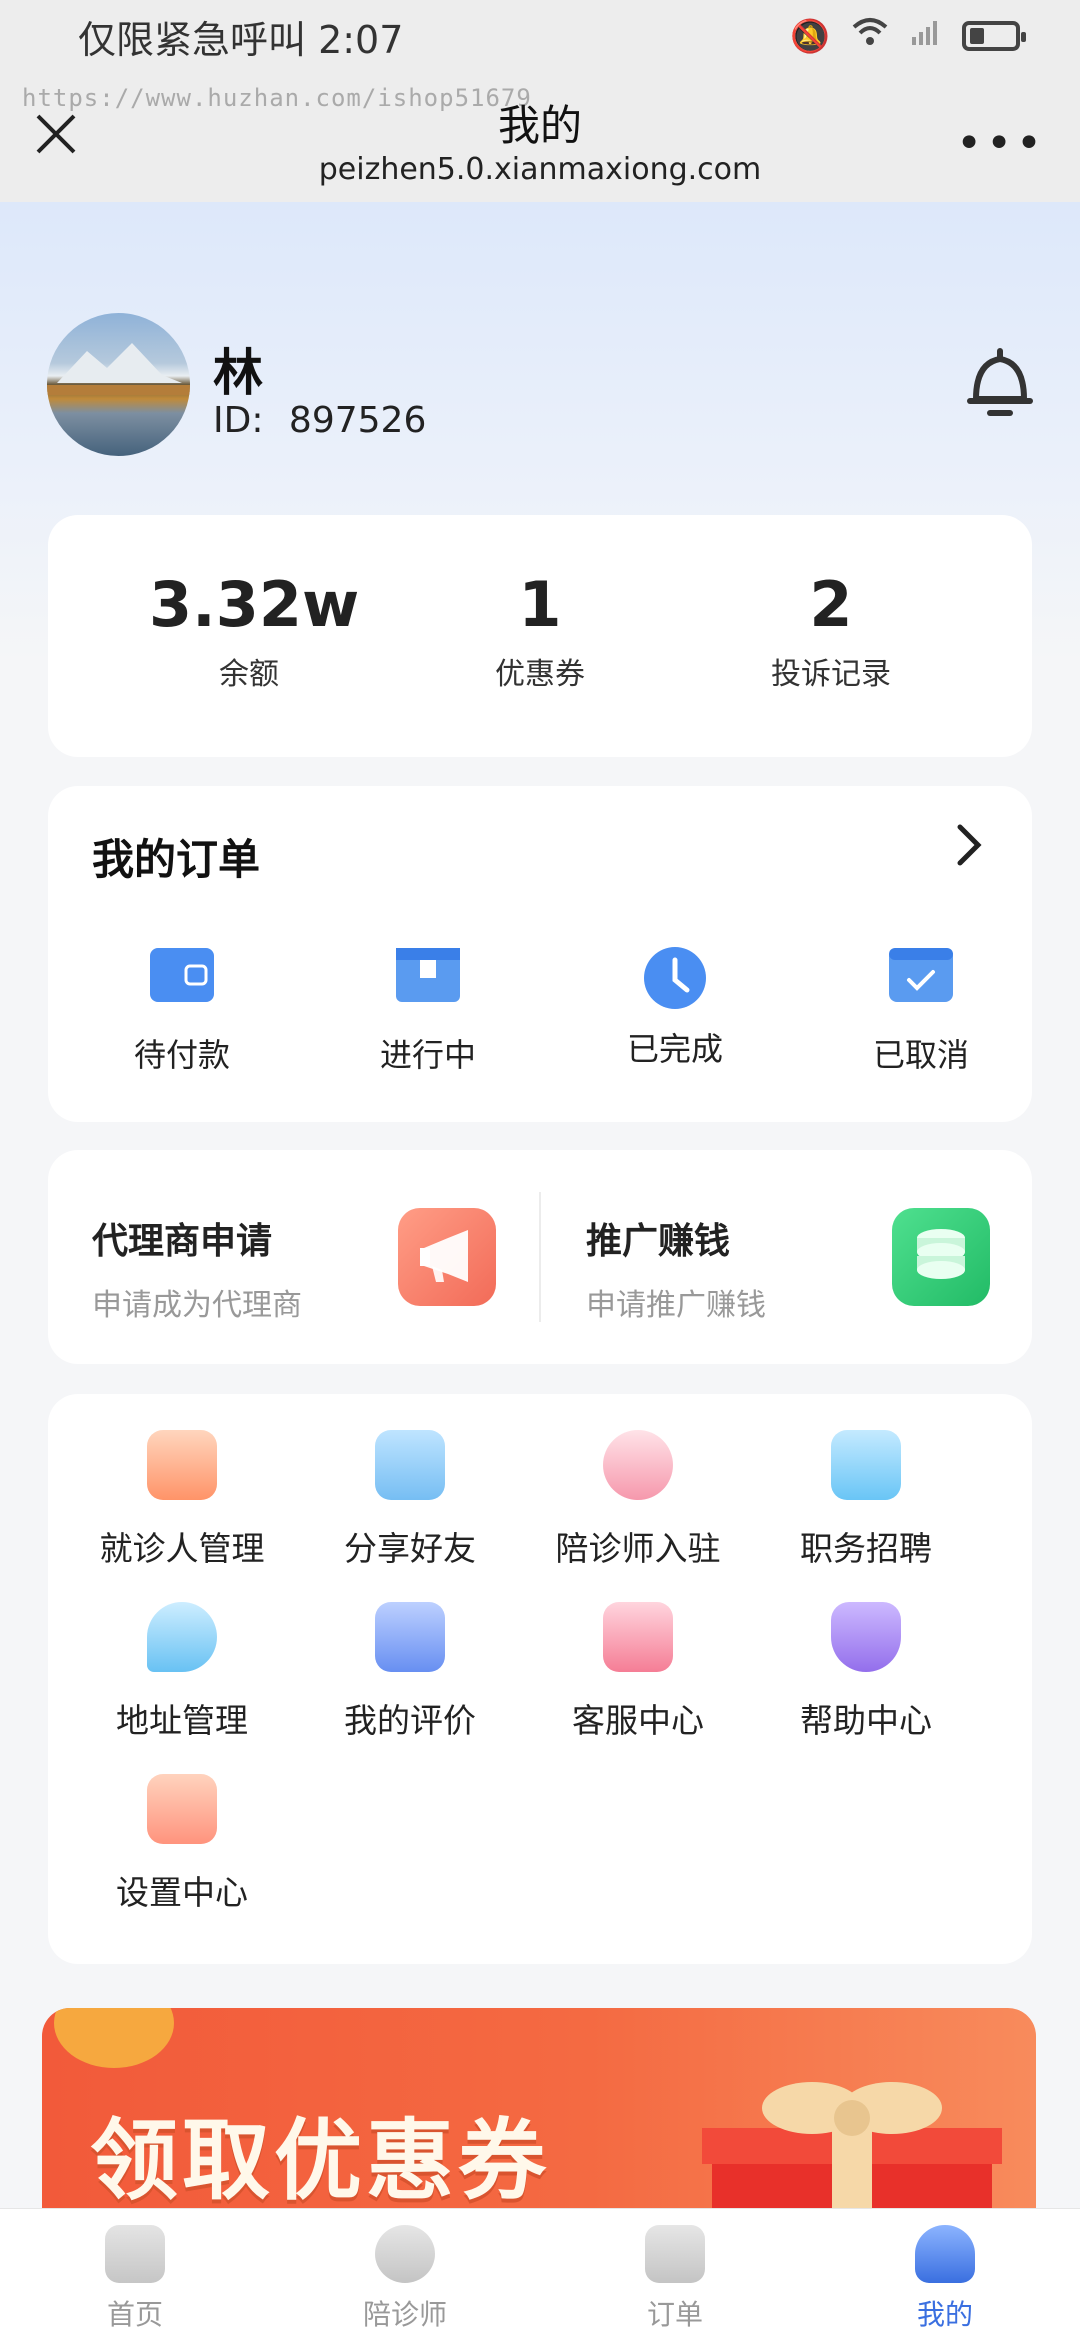 Image resolution: width=1080 pixels, height=2340 pixels. Describe the element at coordinates (540, 36) in the screenshot. I see `status-bar: 仅限紧急呼叫 2:07 🔕` at that location.